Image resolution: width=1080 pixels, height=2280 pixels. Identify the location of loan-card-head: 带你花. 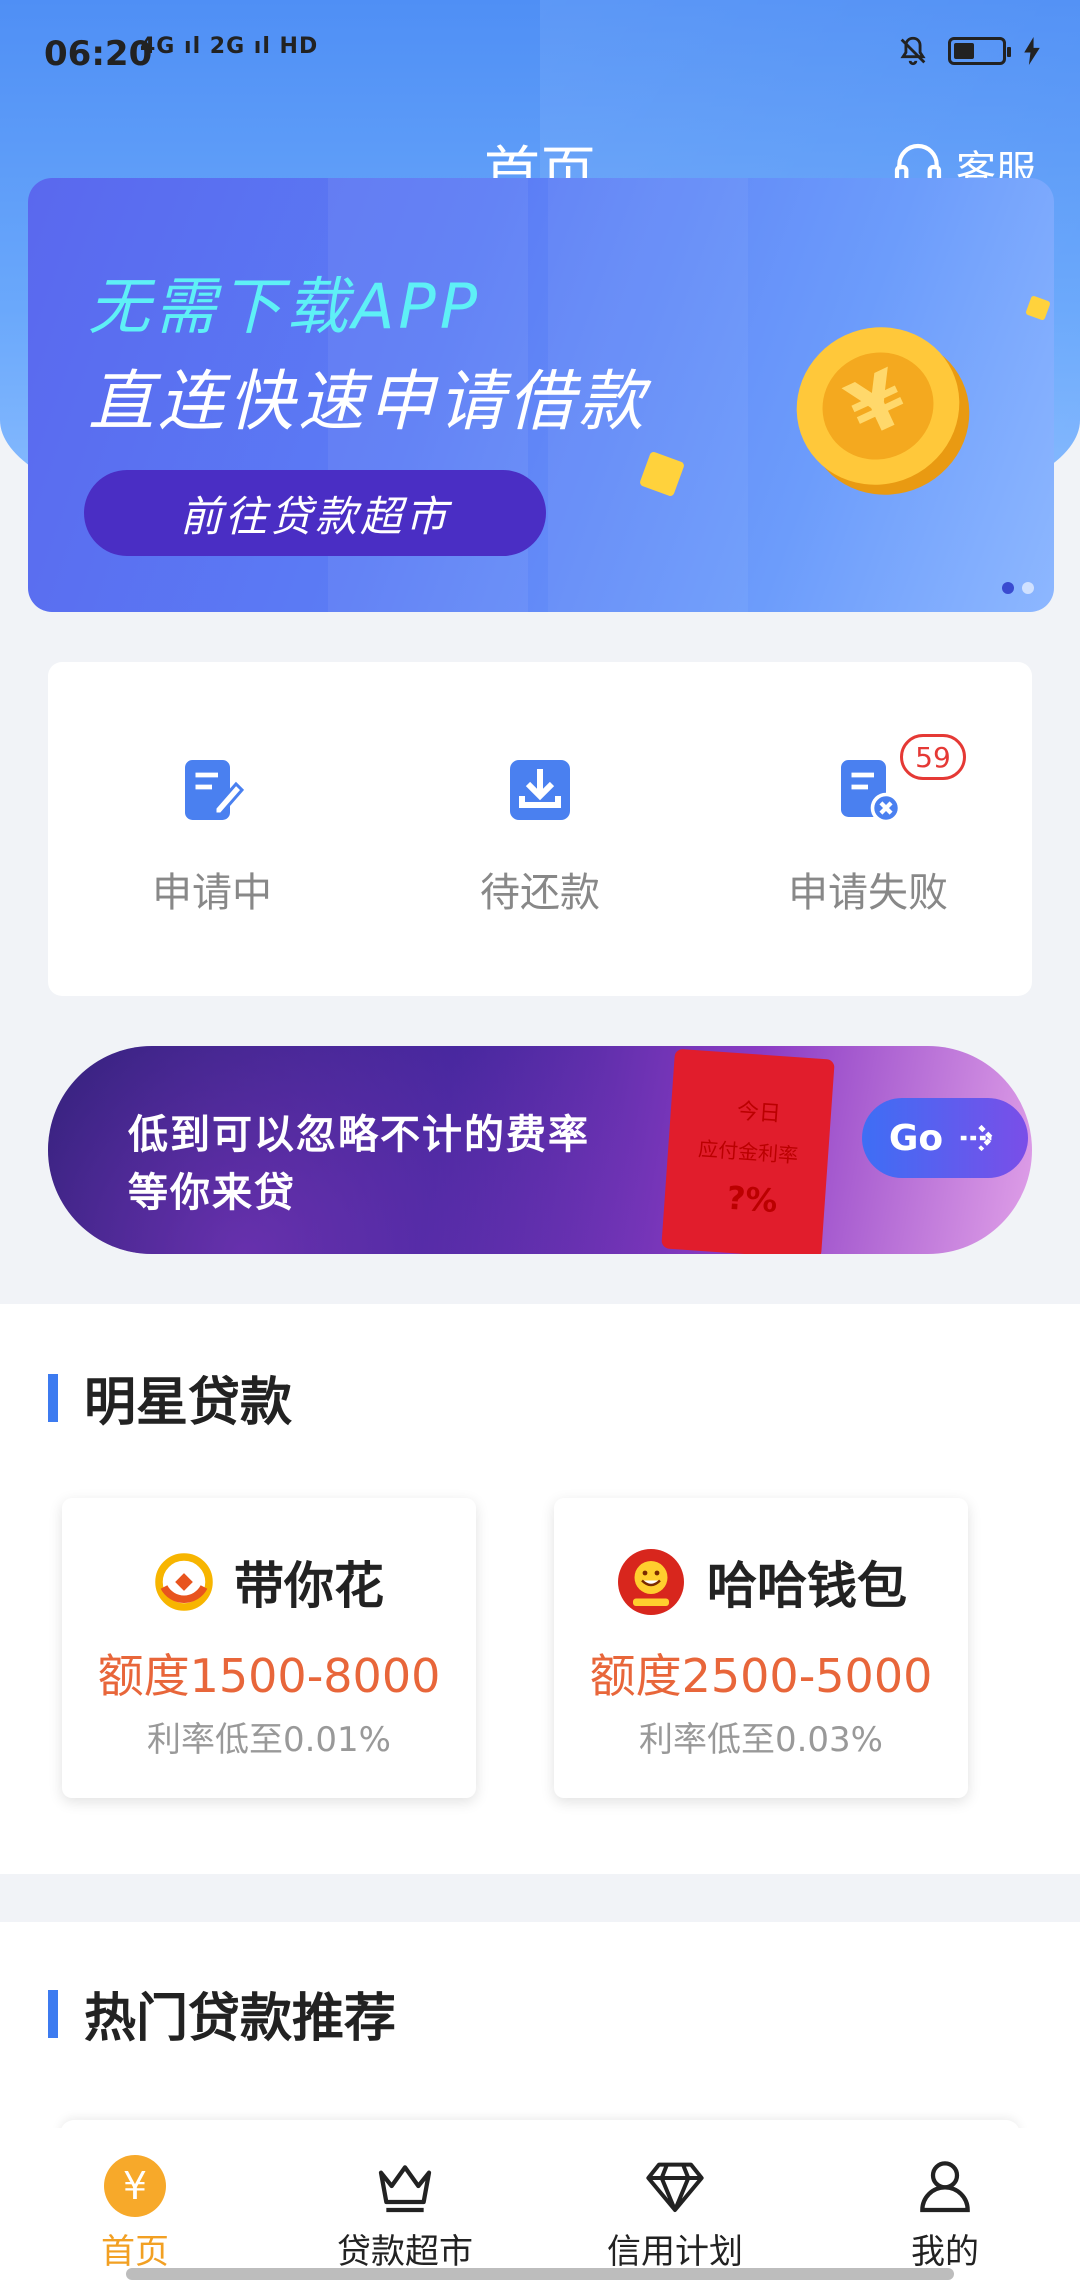
(269, 1582).